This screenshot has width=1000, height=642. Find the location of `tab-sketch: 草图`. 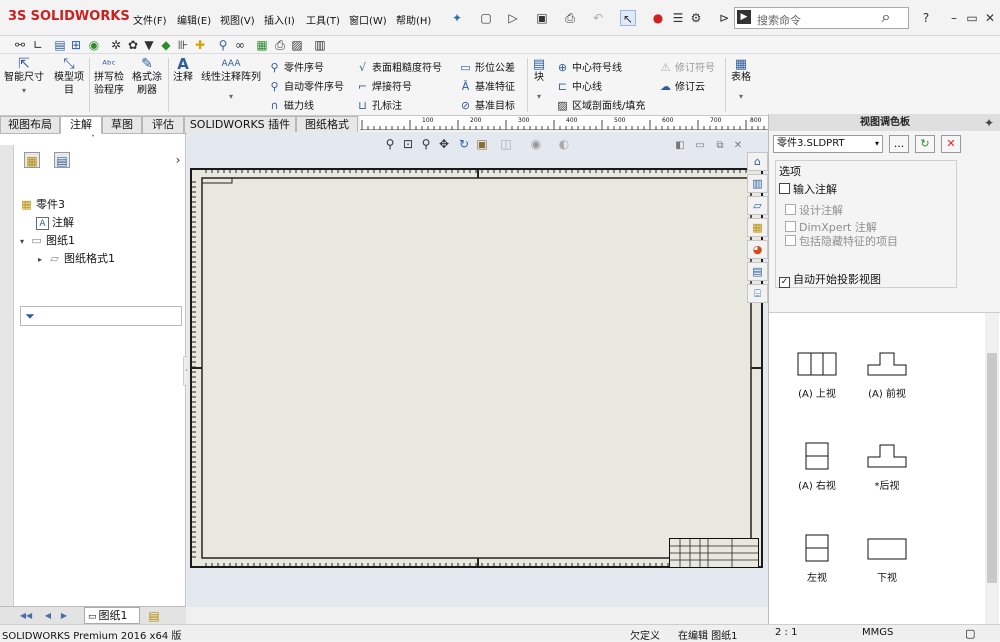

tab-sketch: 草图 is located at coordinates (122, 125).